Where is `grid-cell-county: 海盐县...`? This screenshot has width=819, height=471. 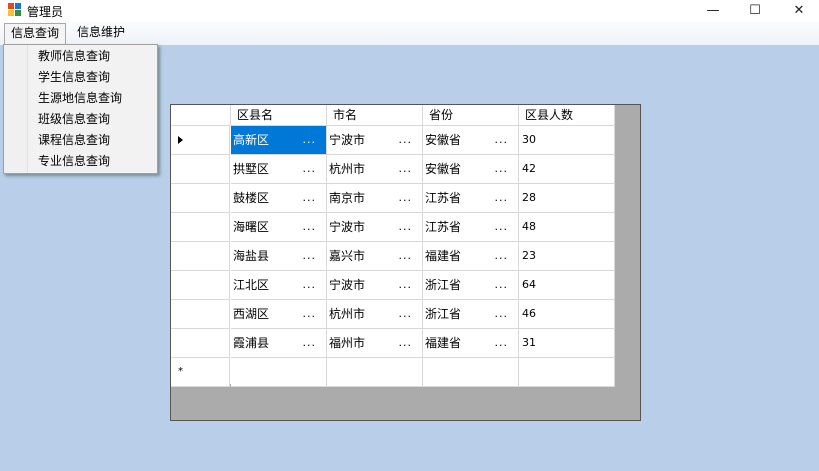 grid-cell-county: 海盐县... is located at coordinates (279, 256).